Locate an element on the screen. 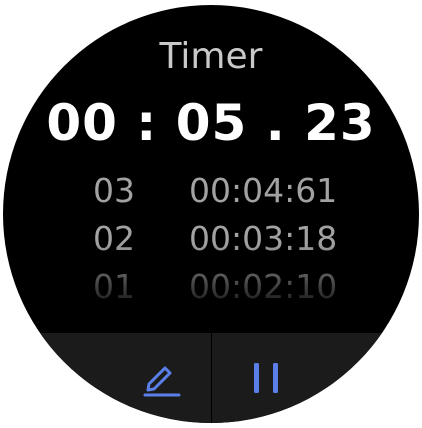 Image resolution: width=422 pixels, height=428 pixels. lap-row: 02 00:03:18 is located at coordinates (211, 239).